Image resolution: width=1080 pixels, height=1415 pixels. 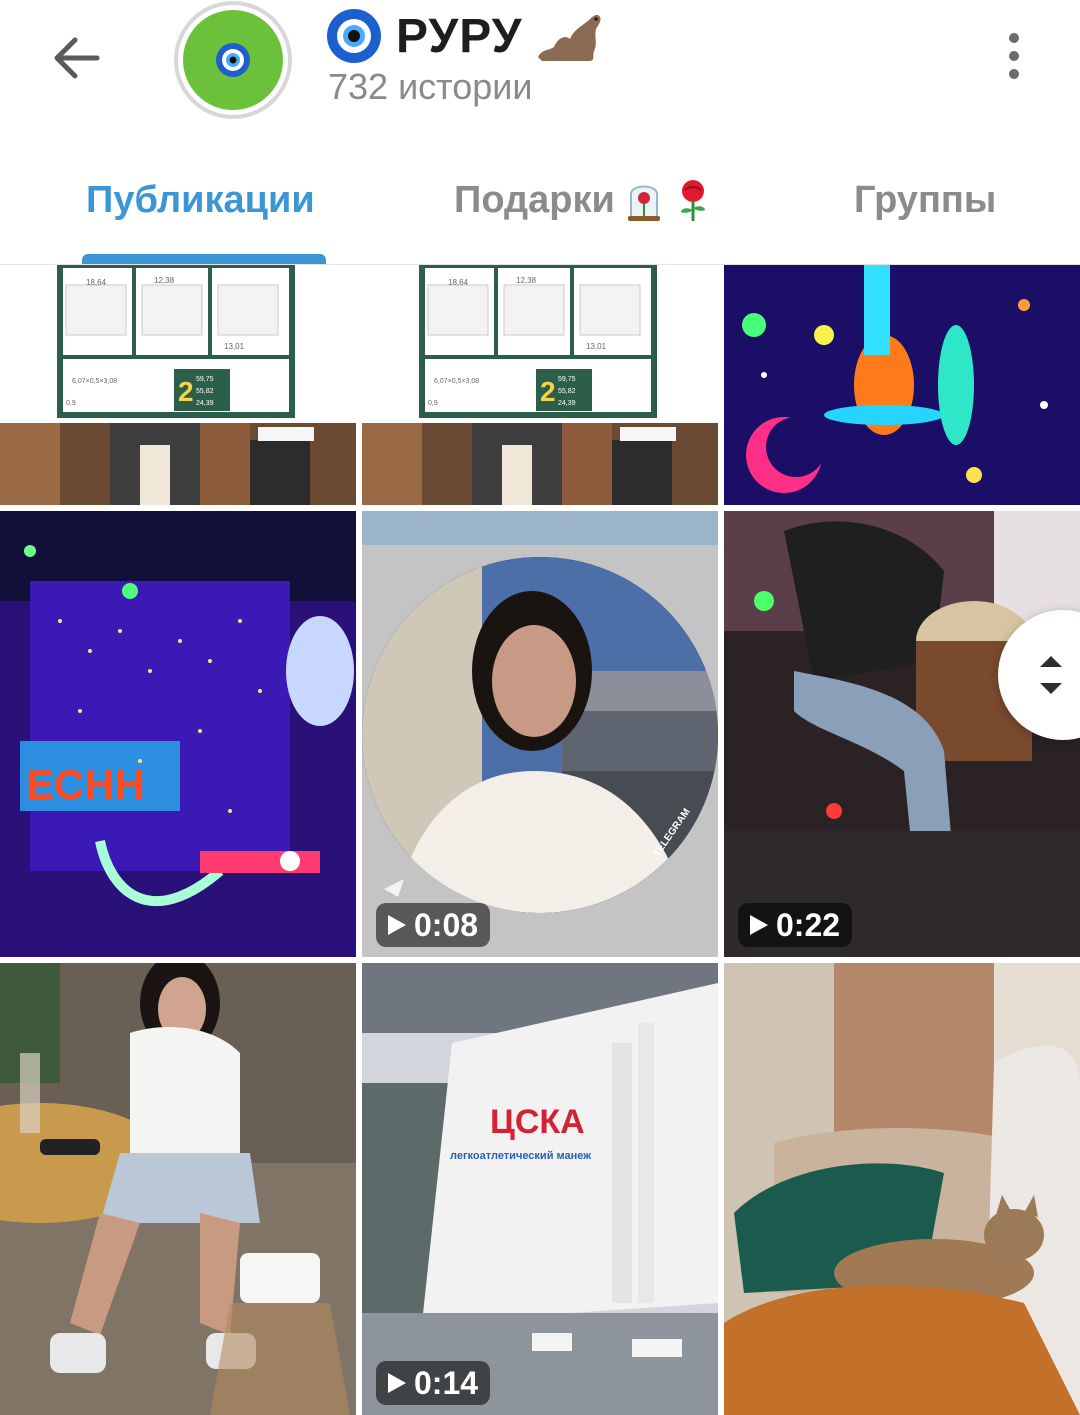 I want to click on building-sign-text: ЦСКА, so click(x=537, y=1122).